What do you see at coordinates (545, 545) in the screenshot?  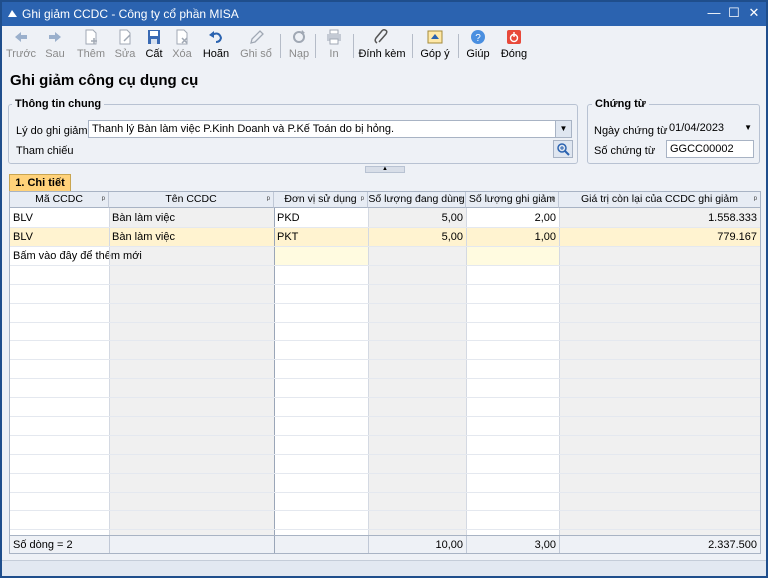 I see `total-qty-decrease: 3,00` at bounding box center [545, 545].